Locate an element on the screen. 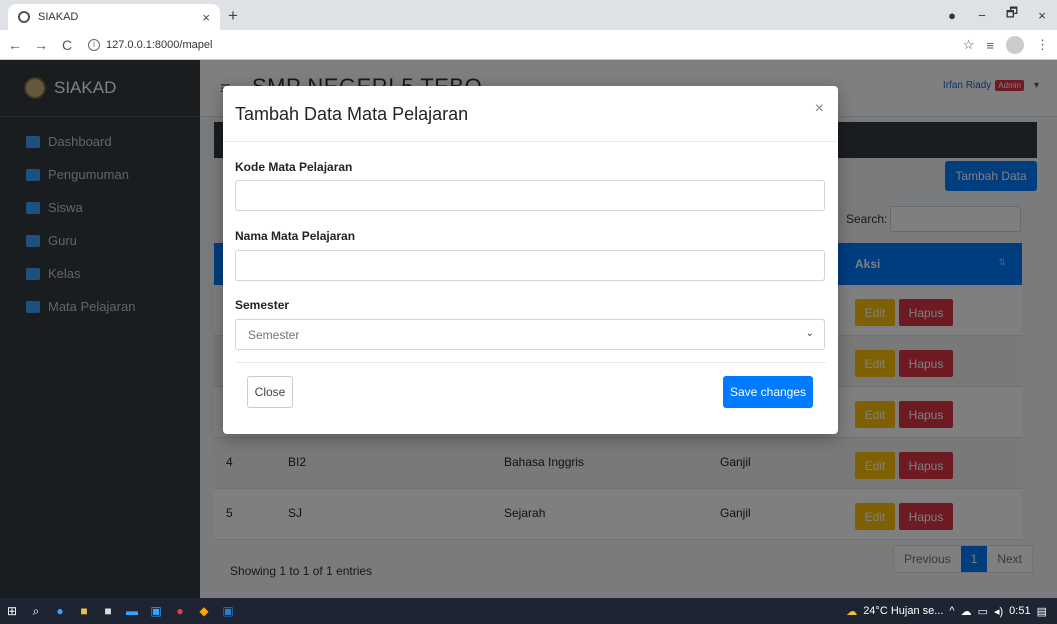 Image resolution: width=1057 pixels, height=624 pixels. window-controls: ● − 🗗 × is located at coordinates (997, 15).